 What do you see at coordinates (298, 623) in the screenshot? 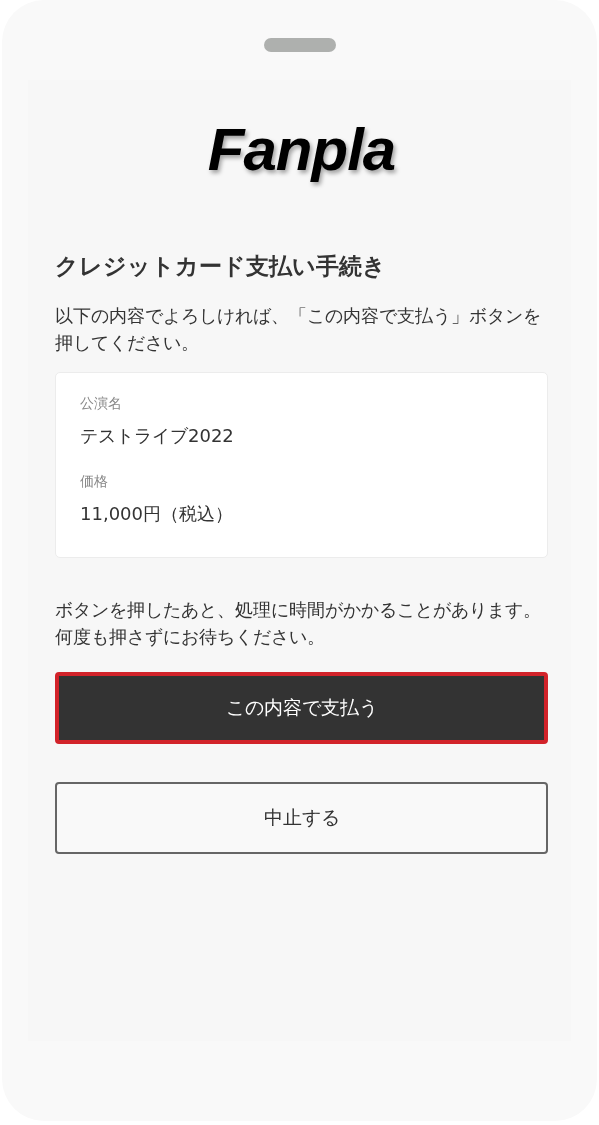
I see `notice-text: ボタンを押したあと、処理に時間がかかることがあります。何度も押さずにお待ちください。` at bounding box center [298, 623].